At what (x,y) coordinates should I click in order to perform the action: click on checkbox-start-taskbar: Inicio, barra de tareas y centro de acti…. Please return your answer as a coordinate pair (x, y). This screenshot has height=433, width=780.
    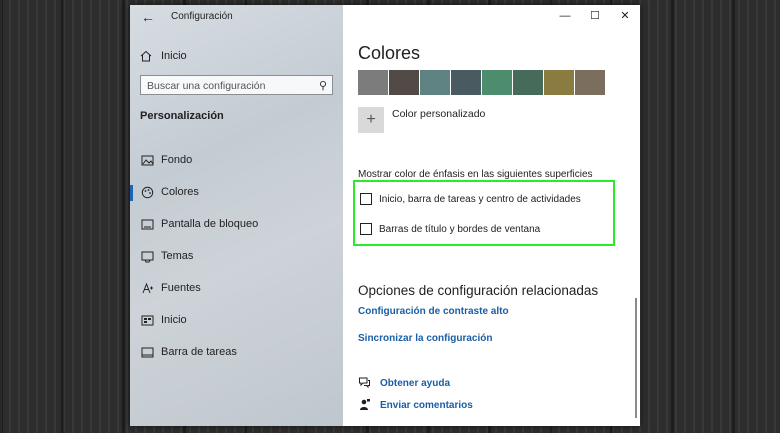
    Looking at the image, I should click on (470, 199).